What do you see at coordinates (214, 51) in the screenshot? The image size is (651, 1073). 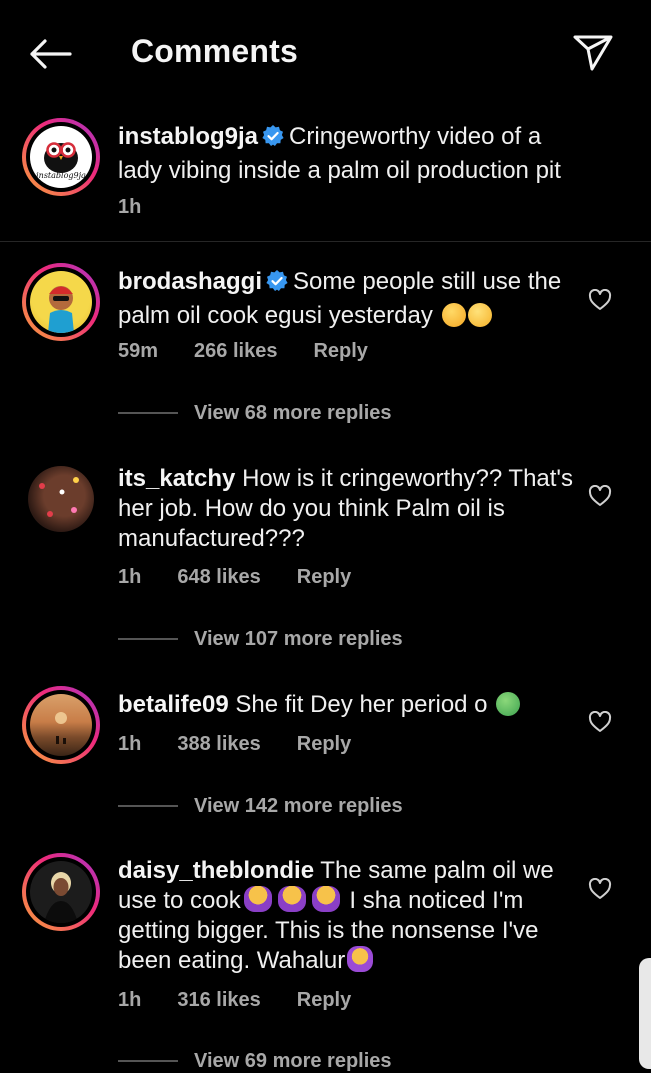 I see `page-title: Comments` at bounding box center [214, 51].